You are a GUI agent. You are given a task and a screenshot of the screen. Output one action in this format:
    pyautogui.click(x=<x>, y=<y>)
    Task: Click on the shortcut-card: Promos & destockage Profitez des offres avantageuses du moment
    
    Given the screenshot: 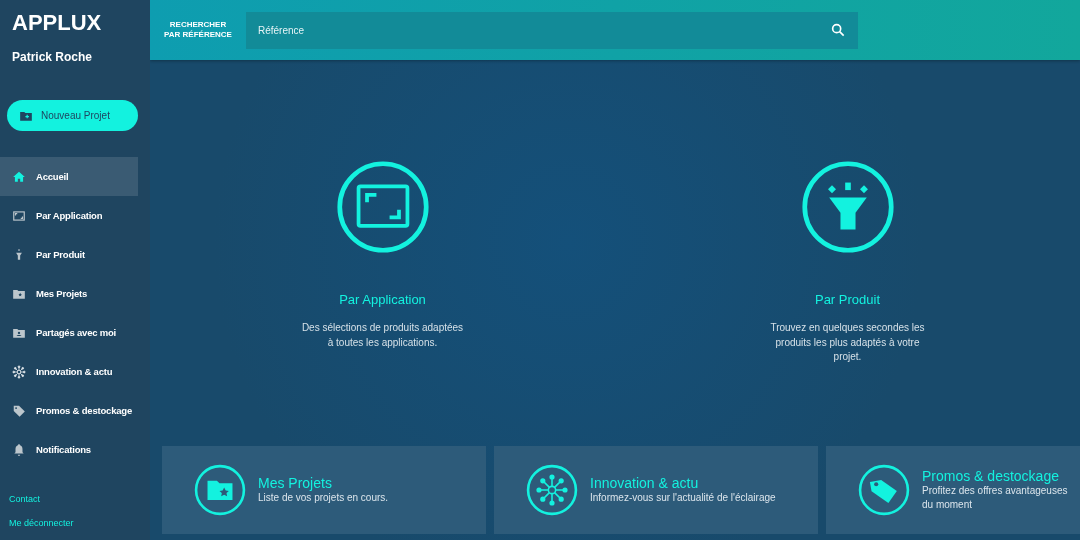 What is the action you would take?
    pyautogui.click(x=953, y=490)
    